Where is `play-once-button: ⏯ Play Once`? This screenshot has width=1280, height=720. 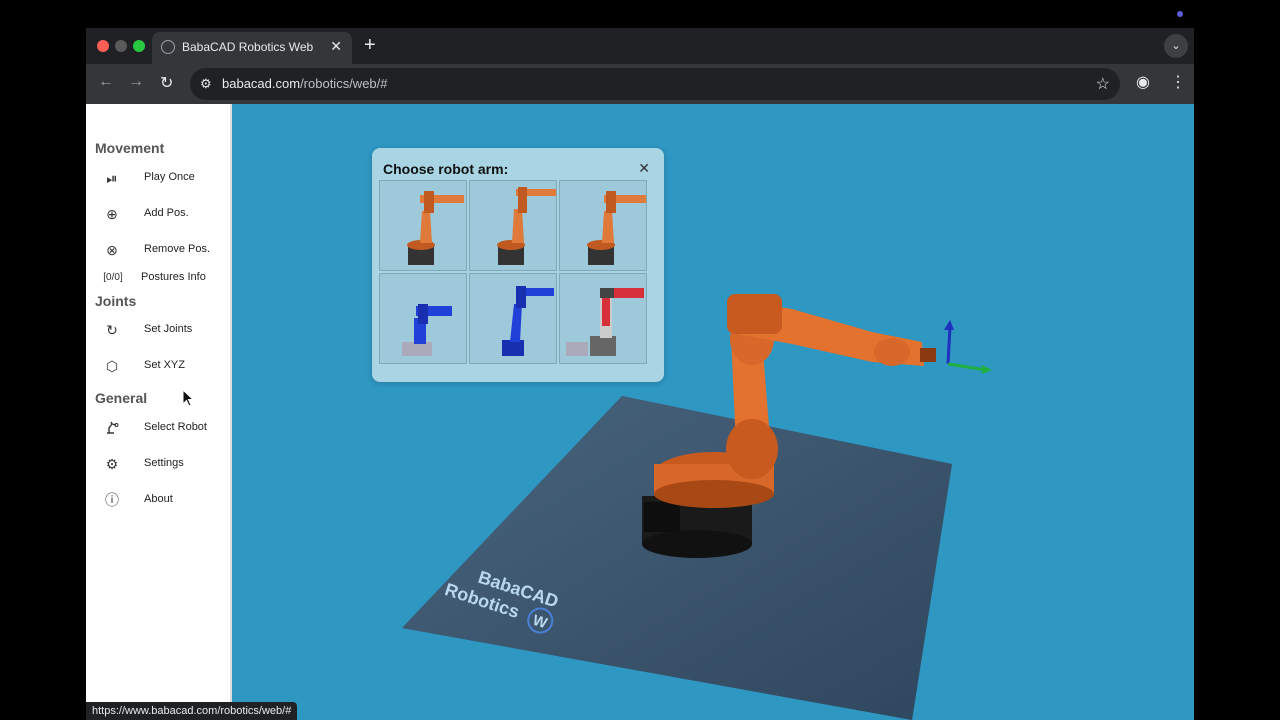 play-once-button: ⏯ Play Once is located at coordinates (159, 178).